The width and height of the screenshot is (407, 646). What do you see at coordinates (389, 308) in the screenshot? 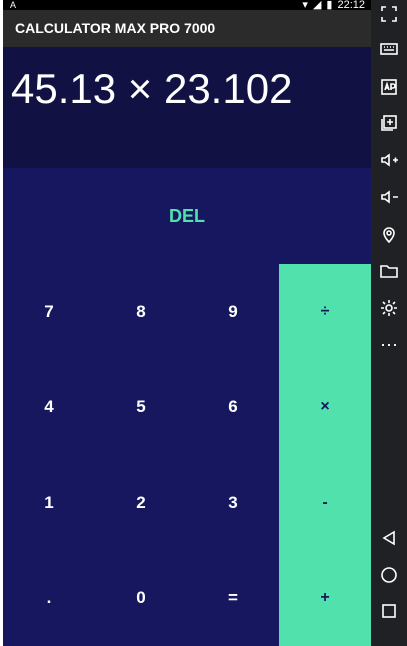
I see `settings-icon` at bounding box center [389, 308].